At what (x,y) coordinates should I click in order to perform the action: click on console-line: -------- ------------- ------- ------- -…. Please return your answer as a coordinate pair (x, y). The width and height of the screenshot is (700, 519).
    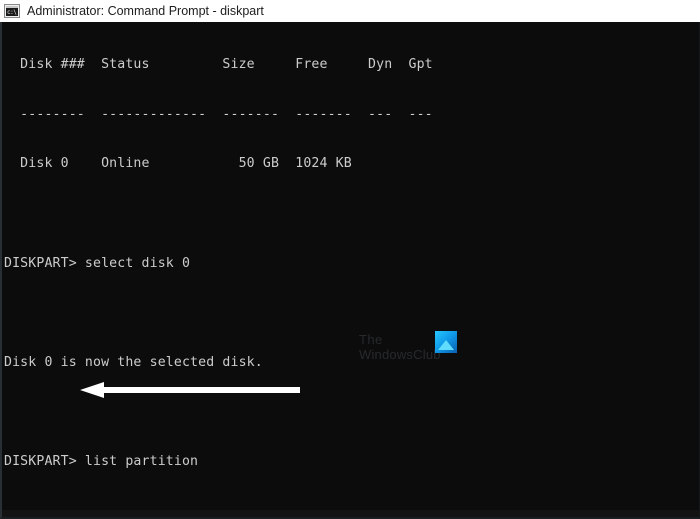
    Looking at the image, I should click on (218, 114).